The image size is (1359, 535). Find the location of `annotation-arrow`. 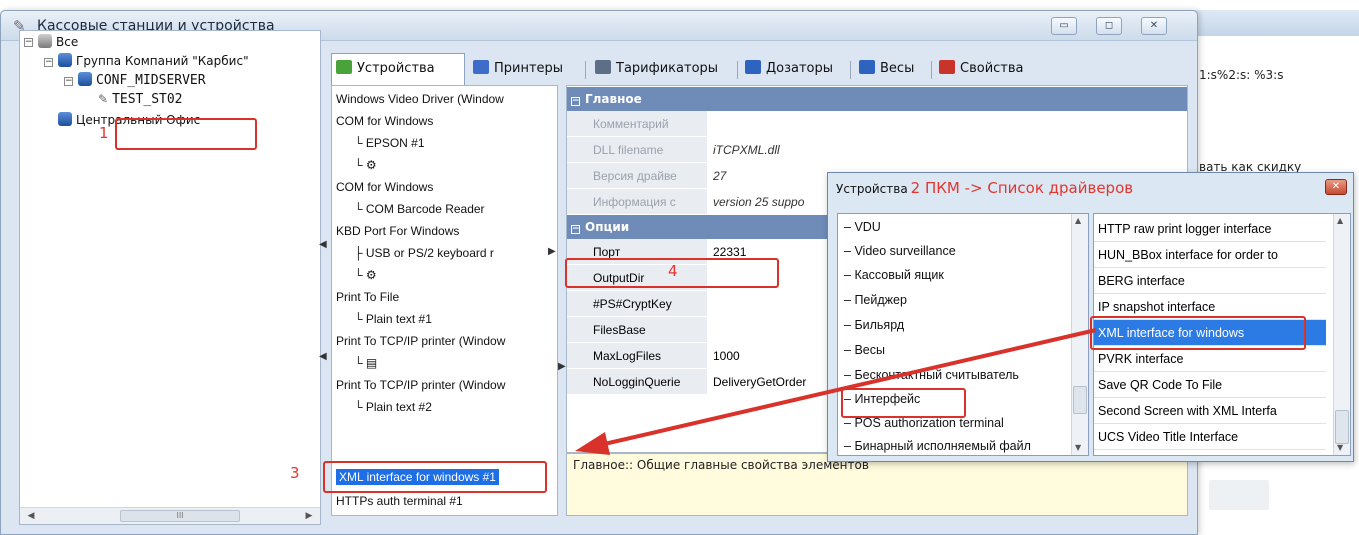

annotation-arrow is located at coordinates (836, 391).